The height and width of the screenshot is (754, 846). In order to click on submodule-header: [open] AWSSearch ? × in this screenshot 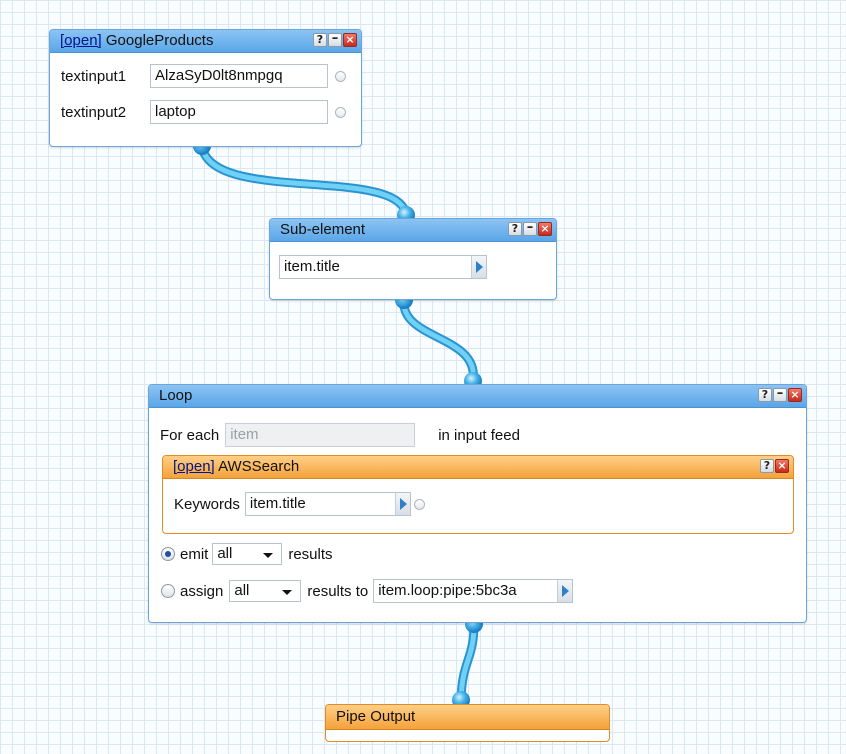, I will do `click(478, 467)`.